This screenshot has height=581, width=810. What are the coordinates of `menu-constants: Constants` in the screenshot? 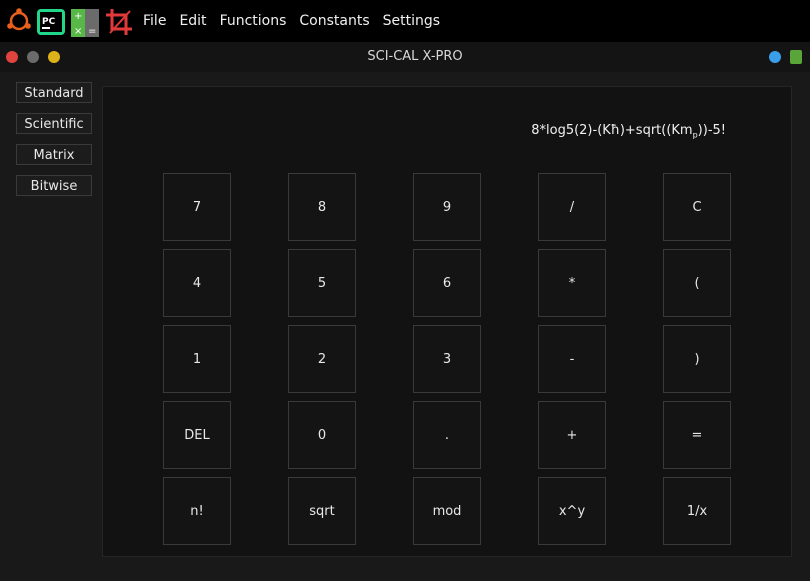 It's located at (334, 21).